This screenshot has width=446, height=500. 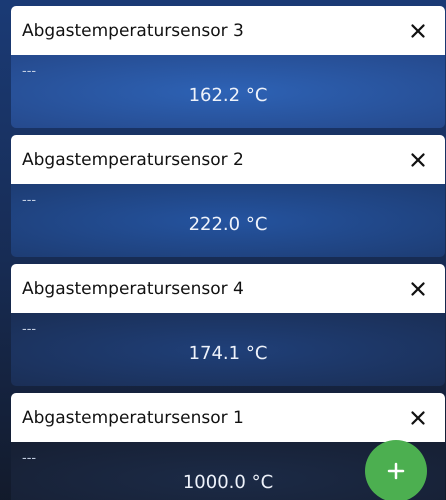 I want to click on temperature-value: 222.0 °C, so click(x=228, y=224).